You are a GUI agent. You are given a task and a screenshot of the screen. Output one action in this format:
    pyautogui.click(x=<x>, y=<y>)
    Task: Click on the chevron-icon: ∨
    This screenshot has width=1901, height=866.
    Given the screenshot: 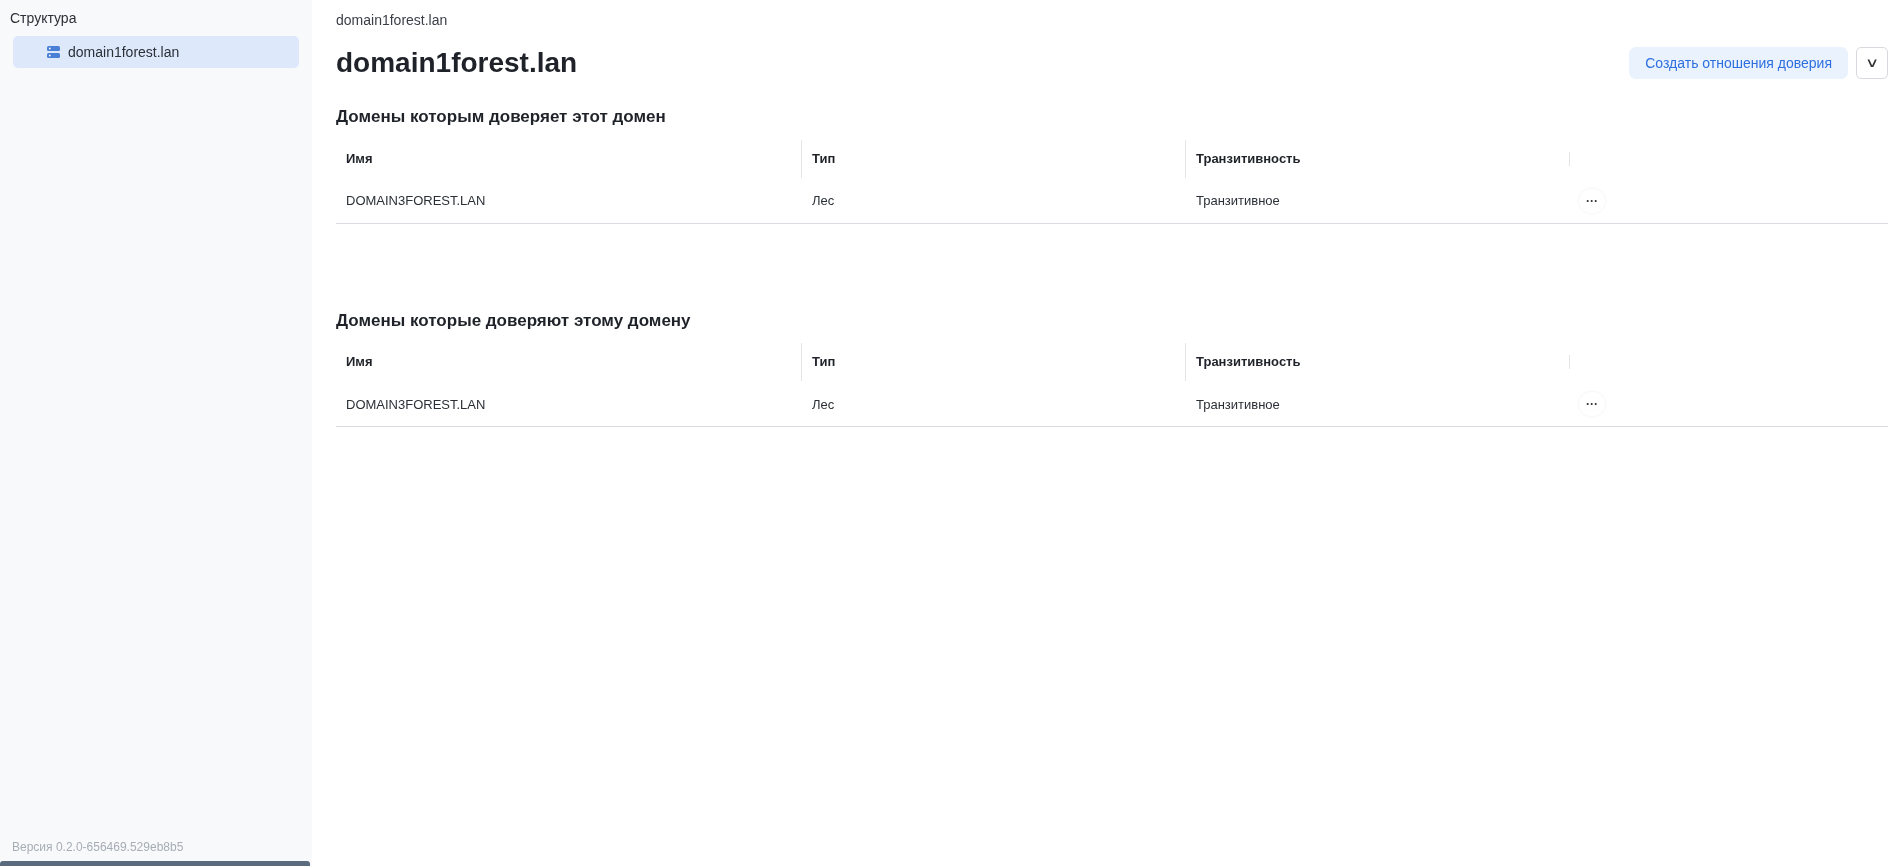 What is the action you would take?
    pyautogui.click(x=1872, y=63)
    